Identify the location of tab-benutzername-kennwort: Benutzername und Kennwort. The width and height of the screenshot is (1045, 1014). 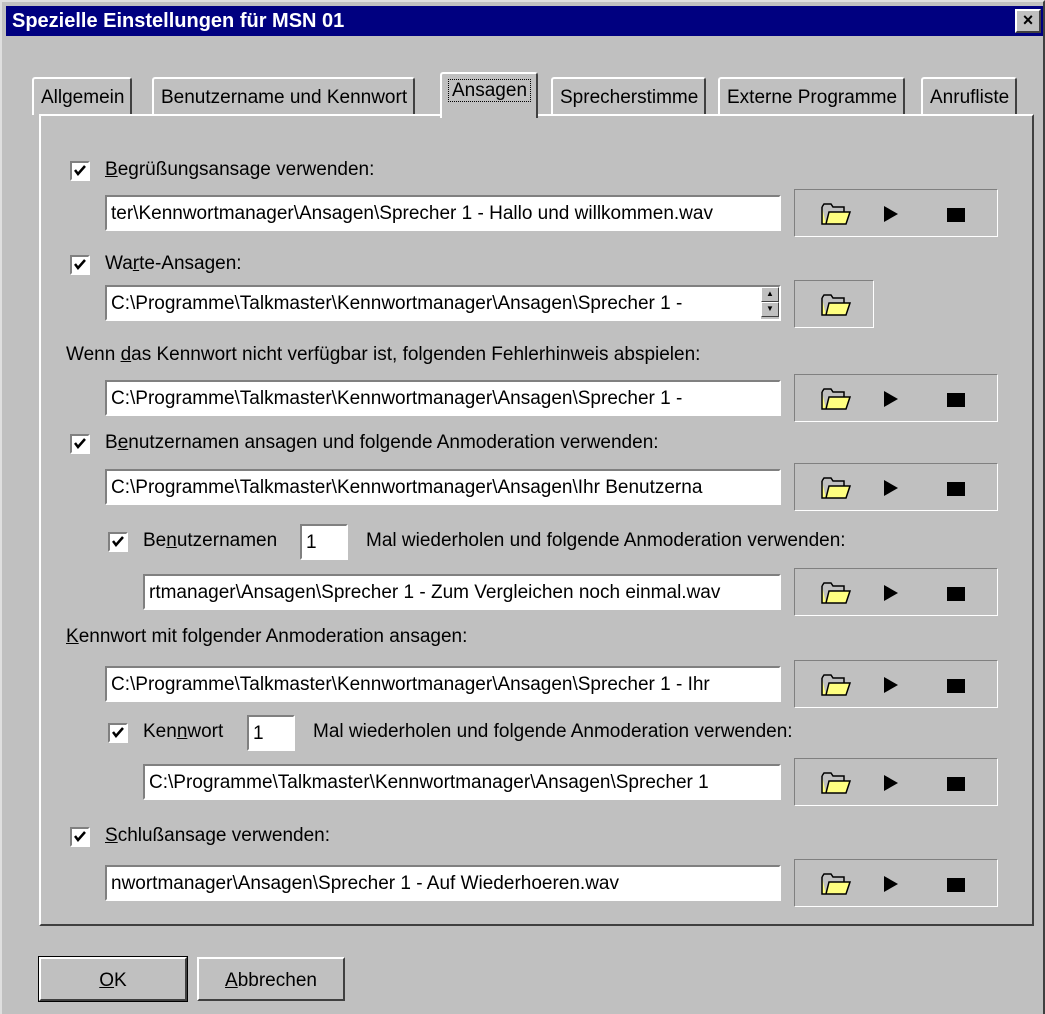
(284, 96).